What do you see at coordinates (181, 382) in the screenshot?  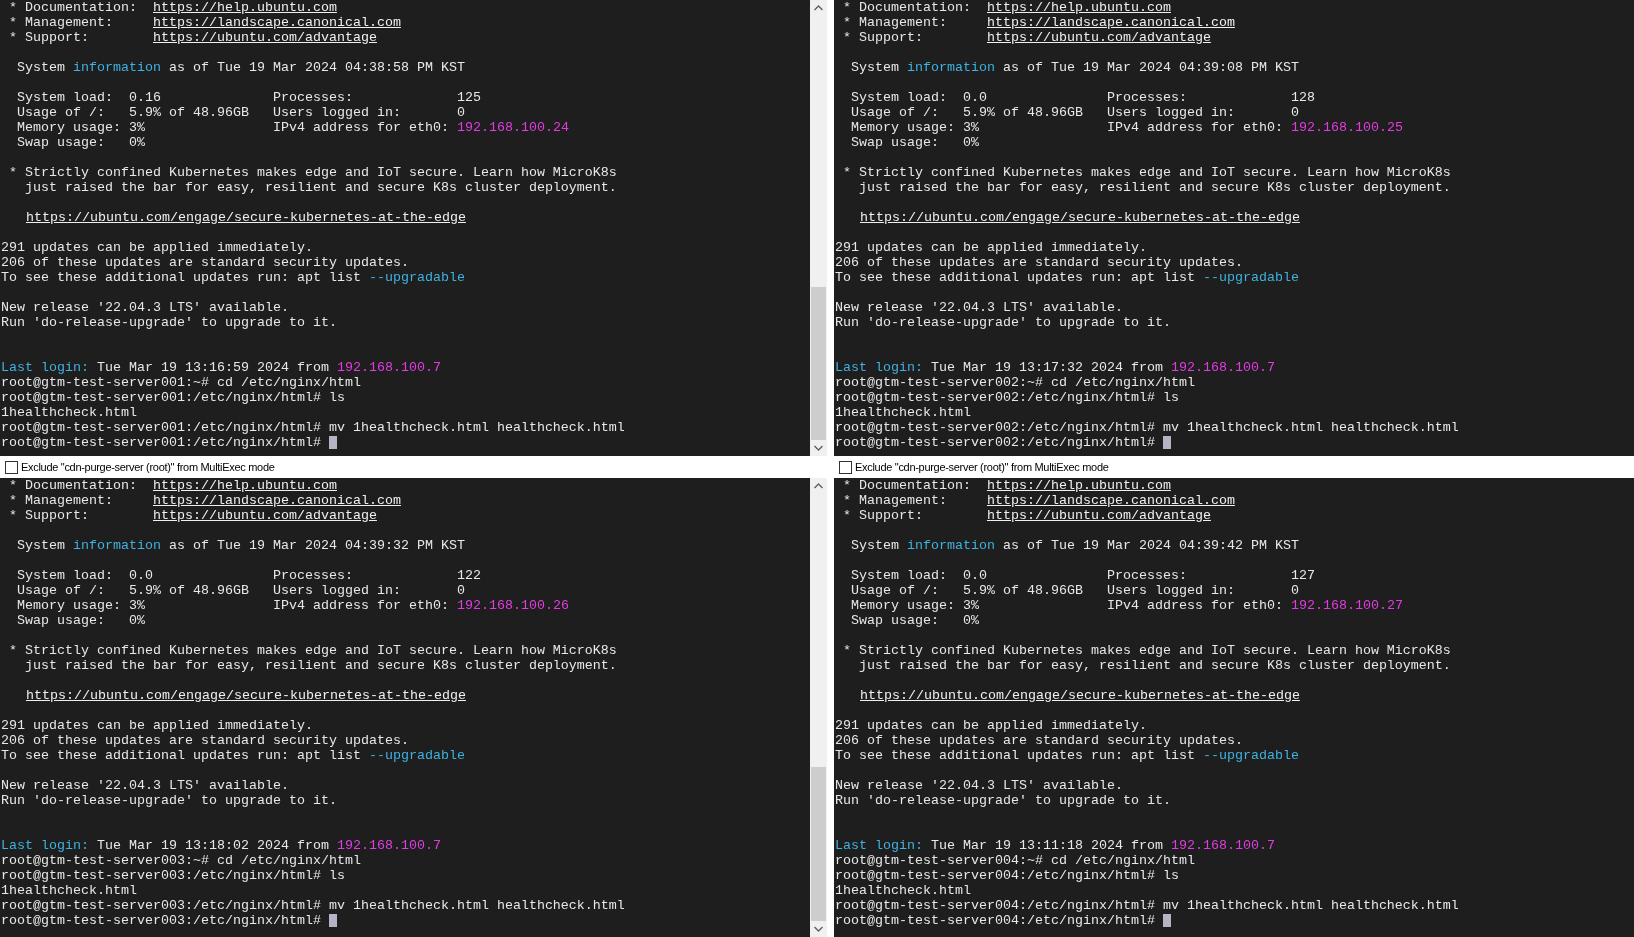 I see `terminal-text: root@gtm-test-server001:~# cd /etc/nginx/html` at bounding box center [181, 382].